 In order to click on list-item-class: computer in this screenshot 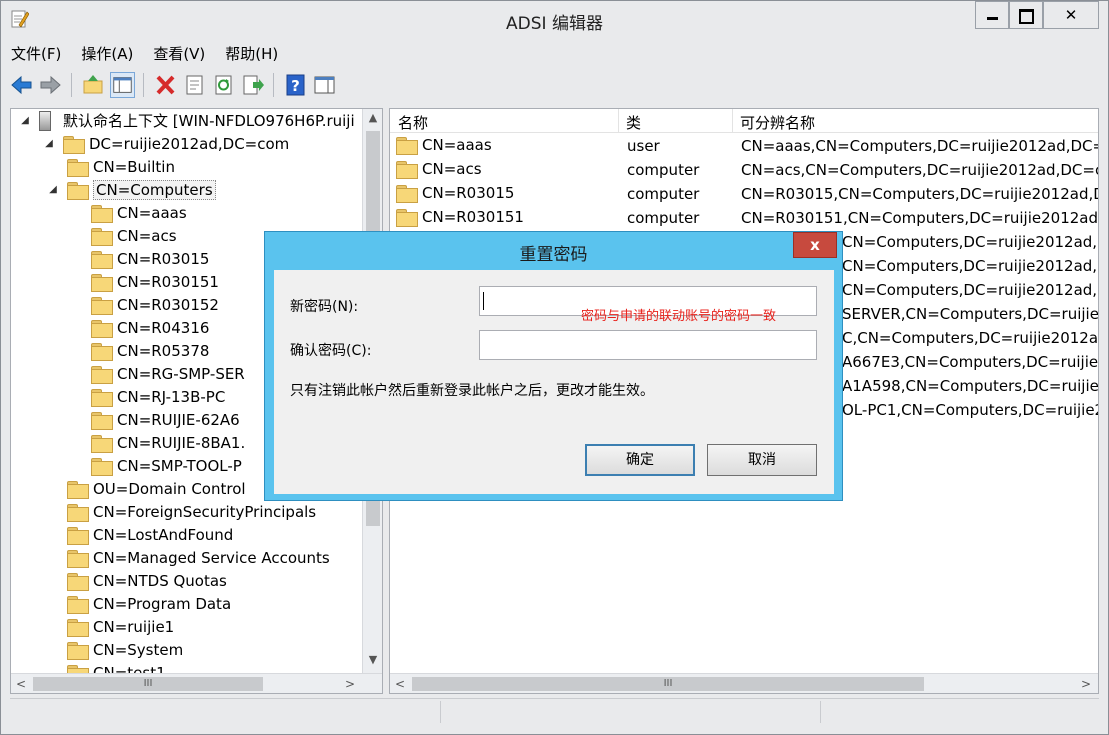, I will do `click(663, 218)`.